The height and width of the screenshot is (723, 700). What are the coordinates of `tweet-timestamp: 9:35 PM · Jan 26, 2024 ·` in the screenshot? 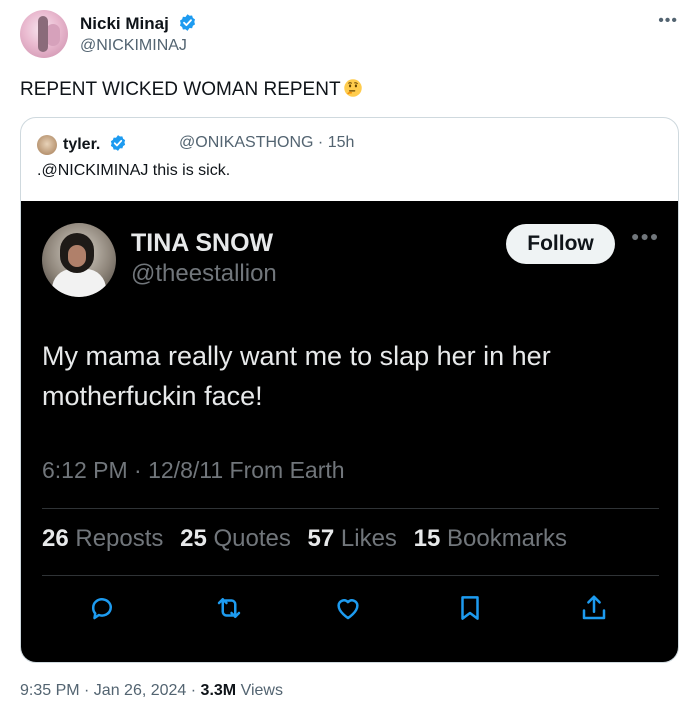 It's located at (110, 690).